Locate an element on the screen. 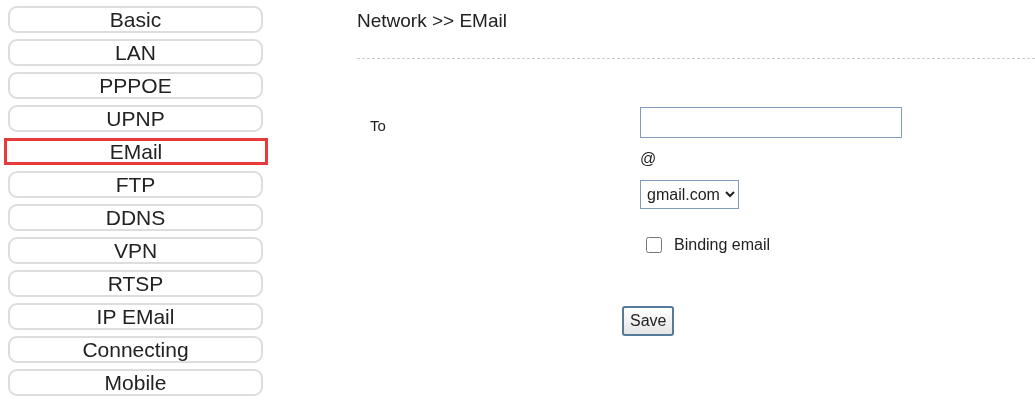  save-button: Save is located at coordinates (648, 321).